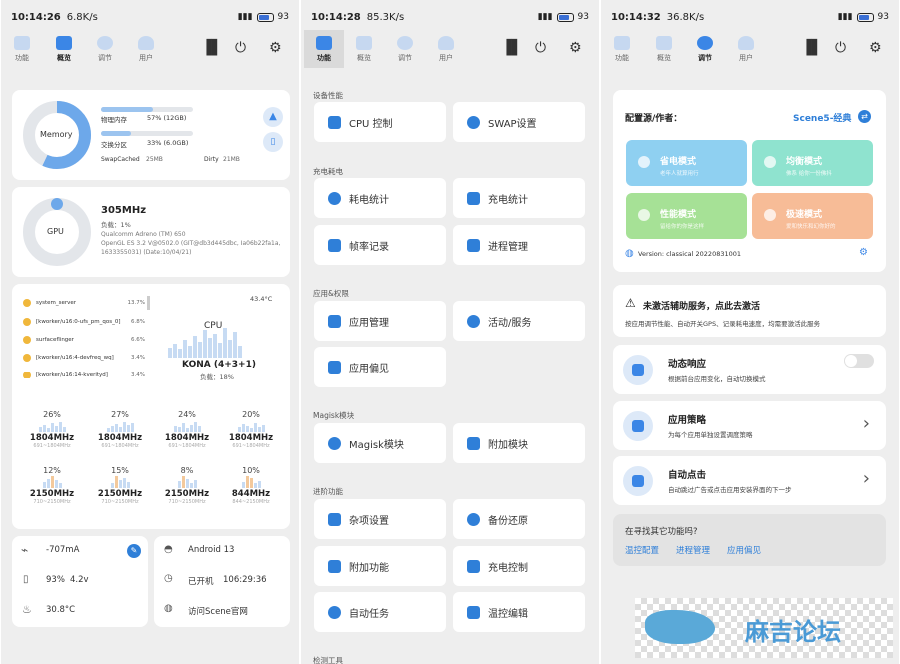 The height and width of the screenshot is (664, 900). What do you see at coordinates (749, 480) in the screenshot?
I see `auto-click-row: 自动点击 自动跳过广告或点击应用安装界面的下一步 ›` at bounding box center [749, 480].